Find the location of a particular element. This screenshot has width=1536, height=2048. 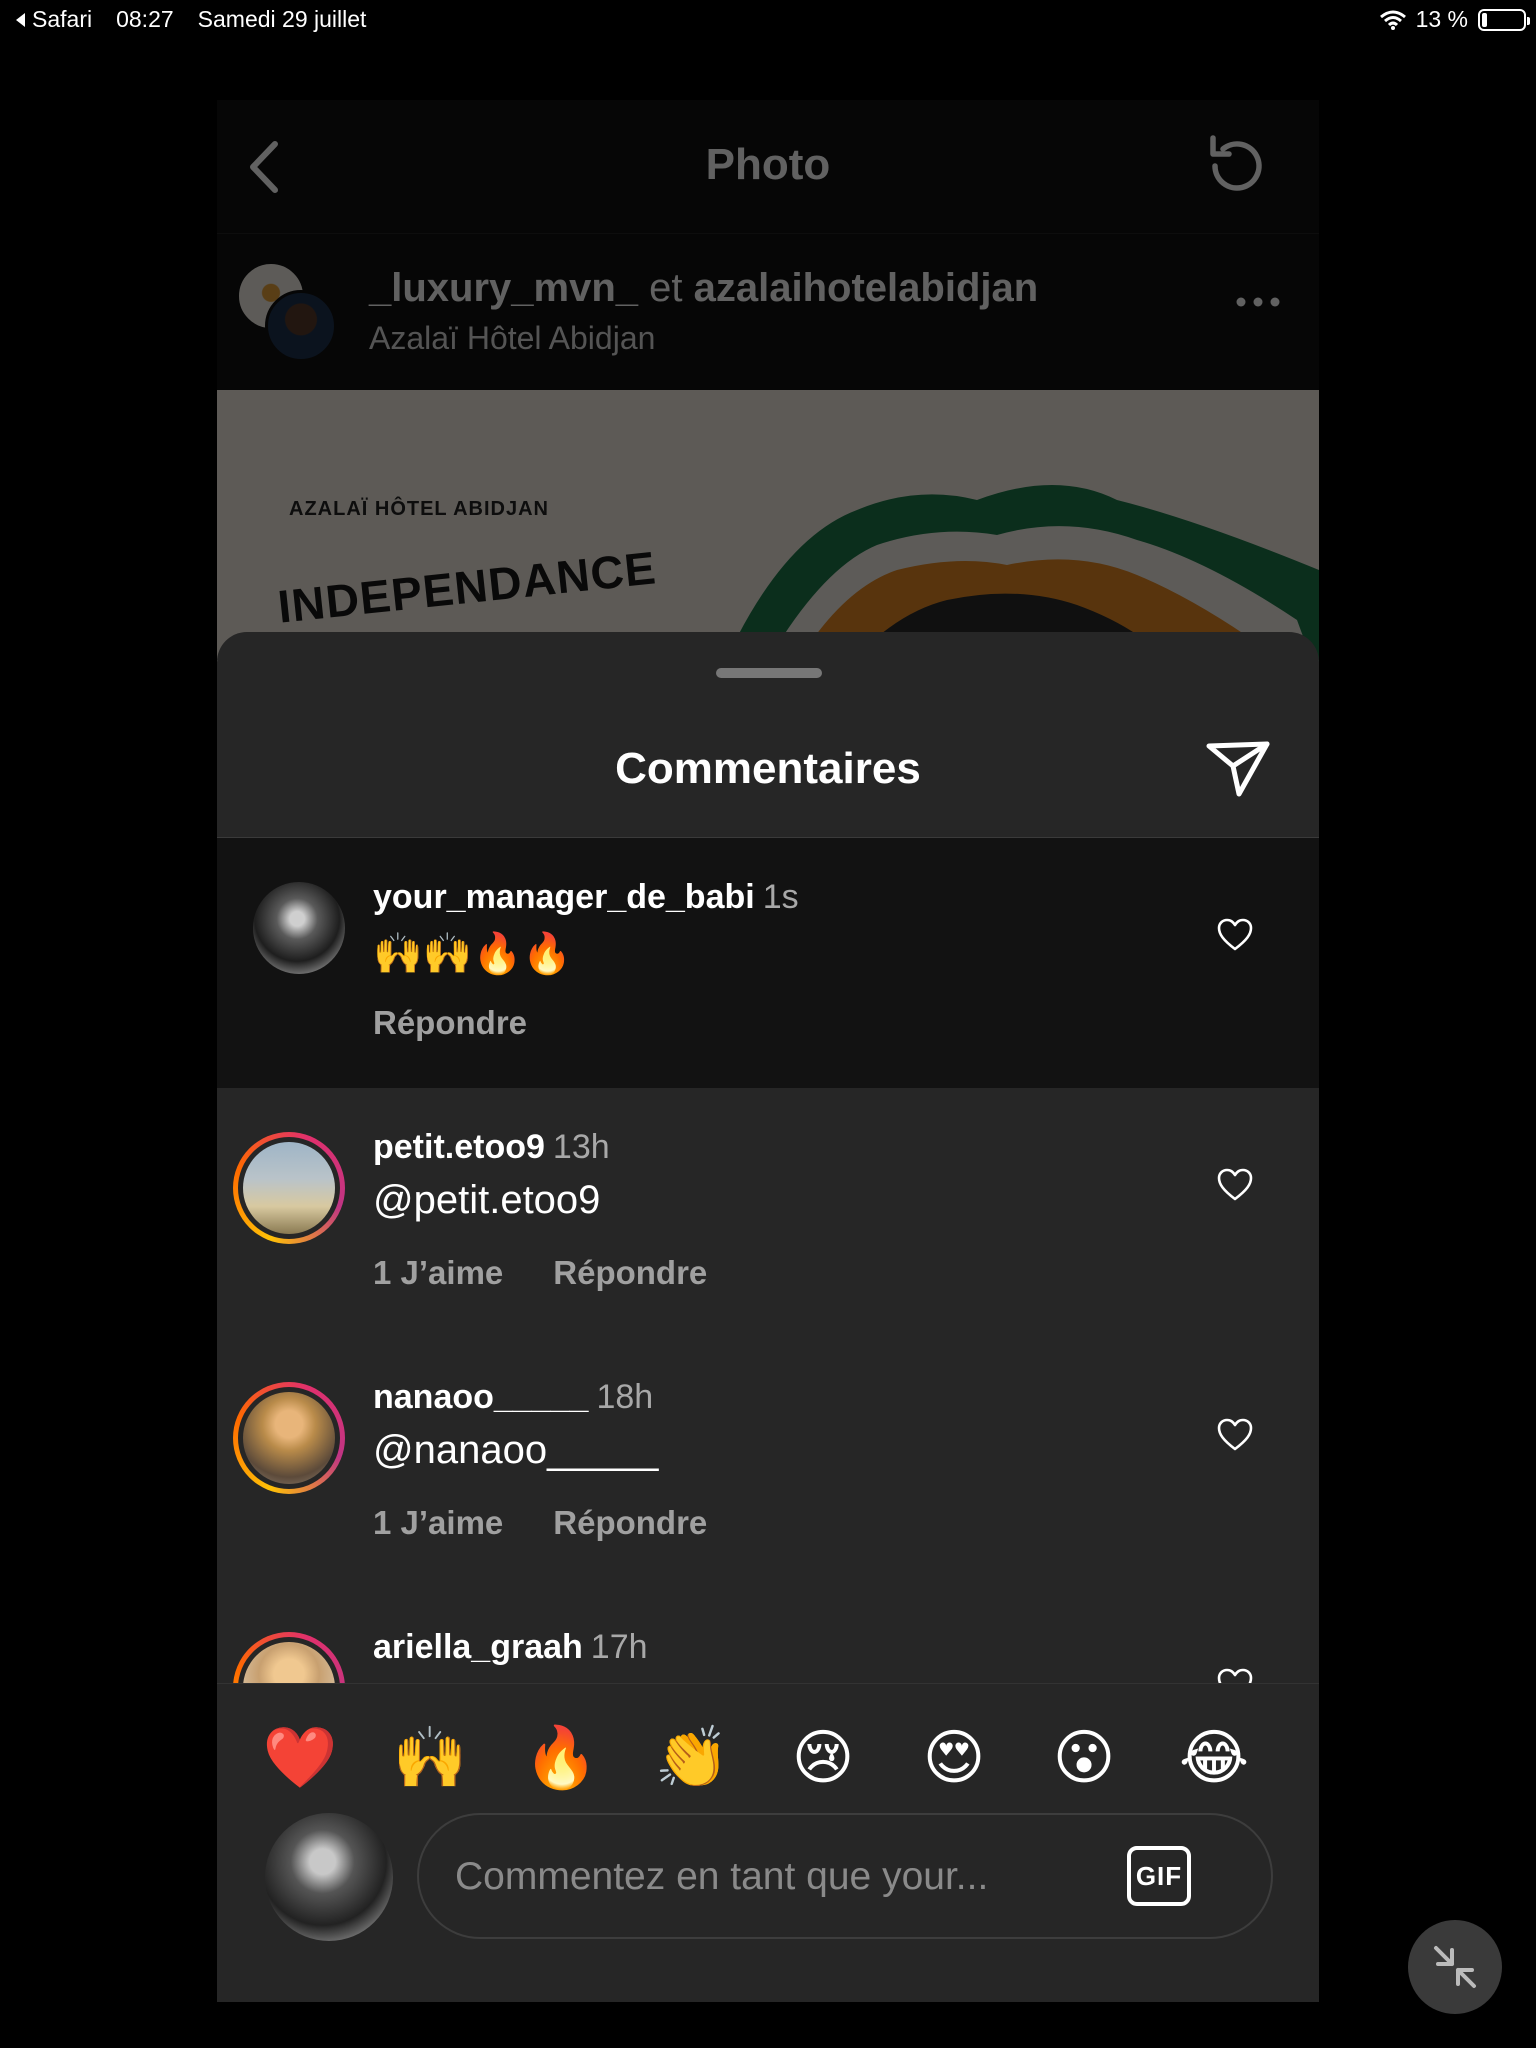

comment-actions: Répondre is located at coordinates (450, 1023).